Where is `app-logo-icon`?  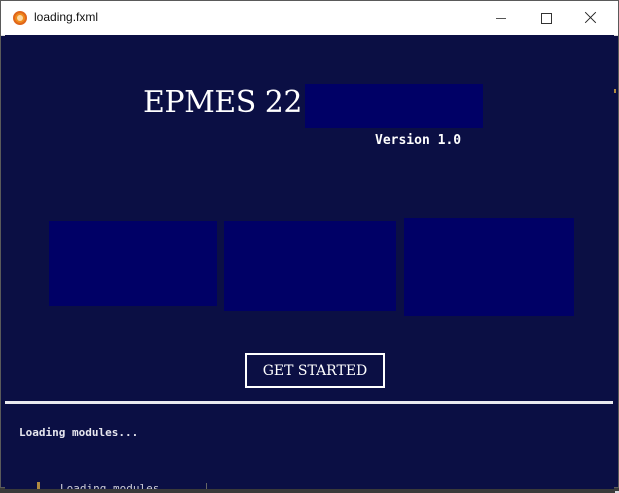 app-logo-icon is located at coordinates (20, 18).